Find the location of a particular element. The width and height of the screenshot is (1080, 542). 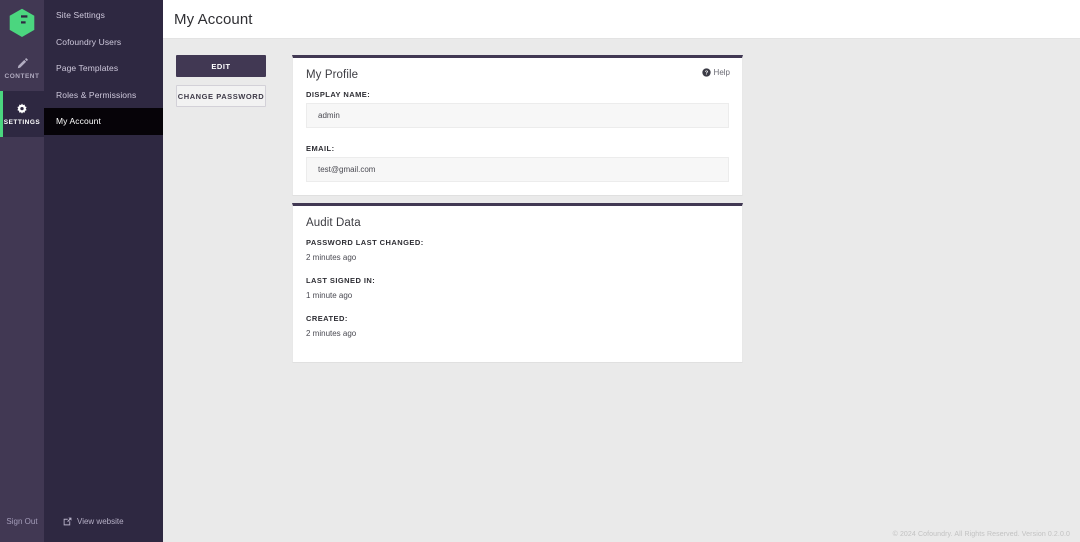

sidebar-item-page-templates: Page Templates is located at coordinates (103, 68).